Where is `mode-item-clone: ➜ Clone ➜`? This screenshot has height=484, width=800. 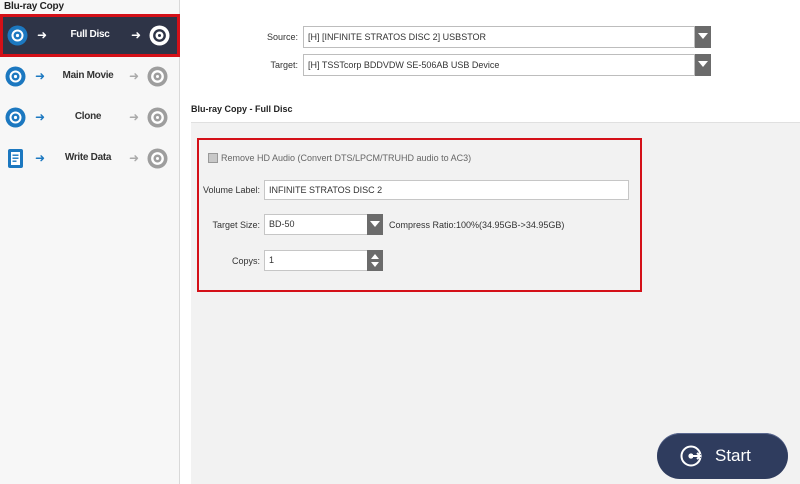 mode-item-clone: ➜ Clone ➜ is located at coordinates (90, 118).